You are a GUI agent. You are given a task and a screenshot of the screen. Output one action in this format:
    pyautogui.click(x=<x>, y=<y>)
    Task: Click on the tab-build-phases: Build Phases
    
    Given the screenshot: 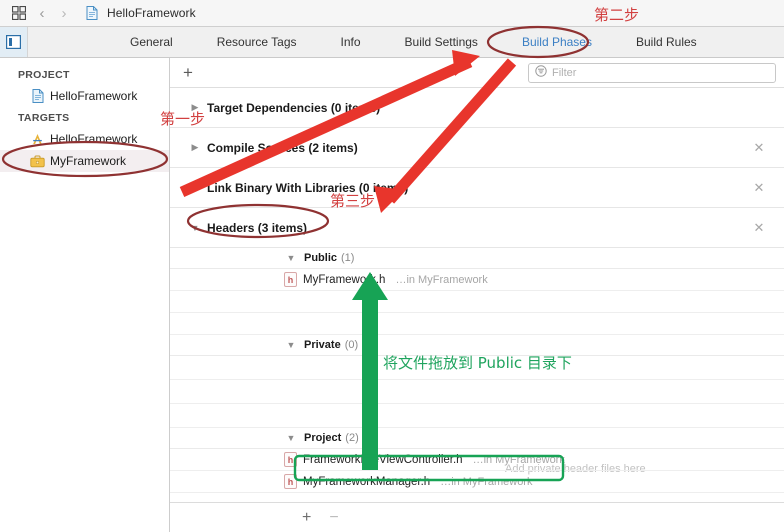 What is the action you would take?
    pyautogui.click(x=557, y=42)
    